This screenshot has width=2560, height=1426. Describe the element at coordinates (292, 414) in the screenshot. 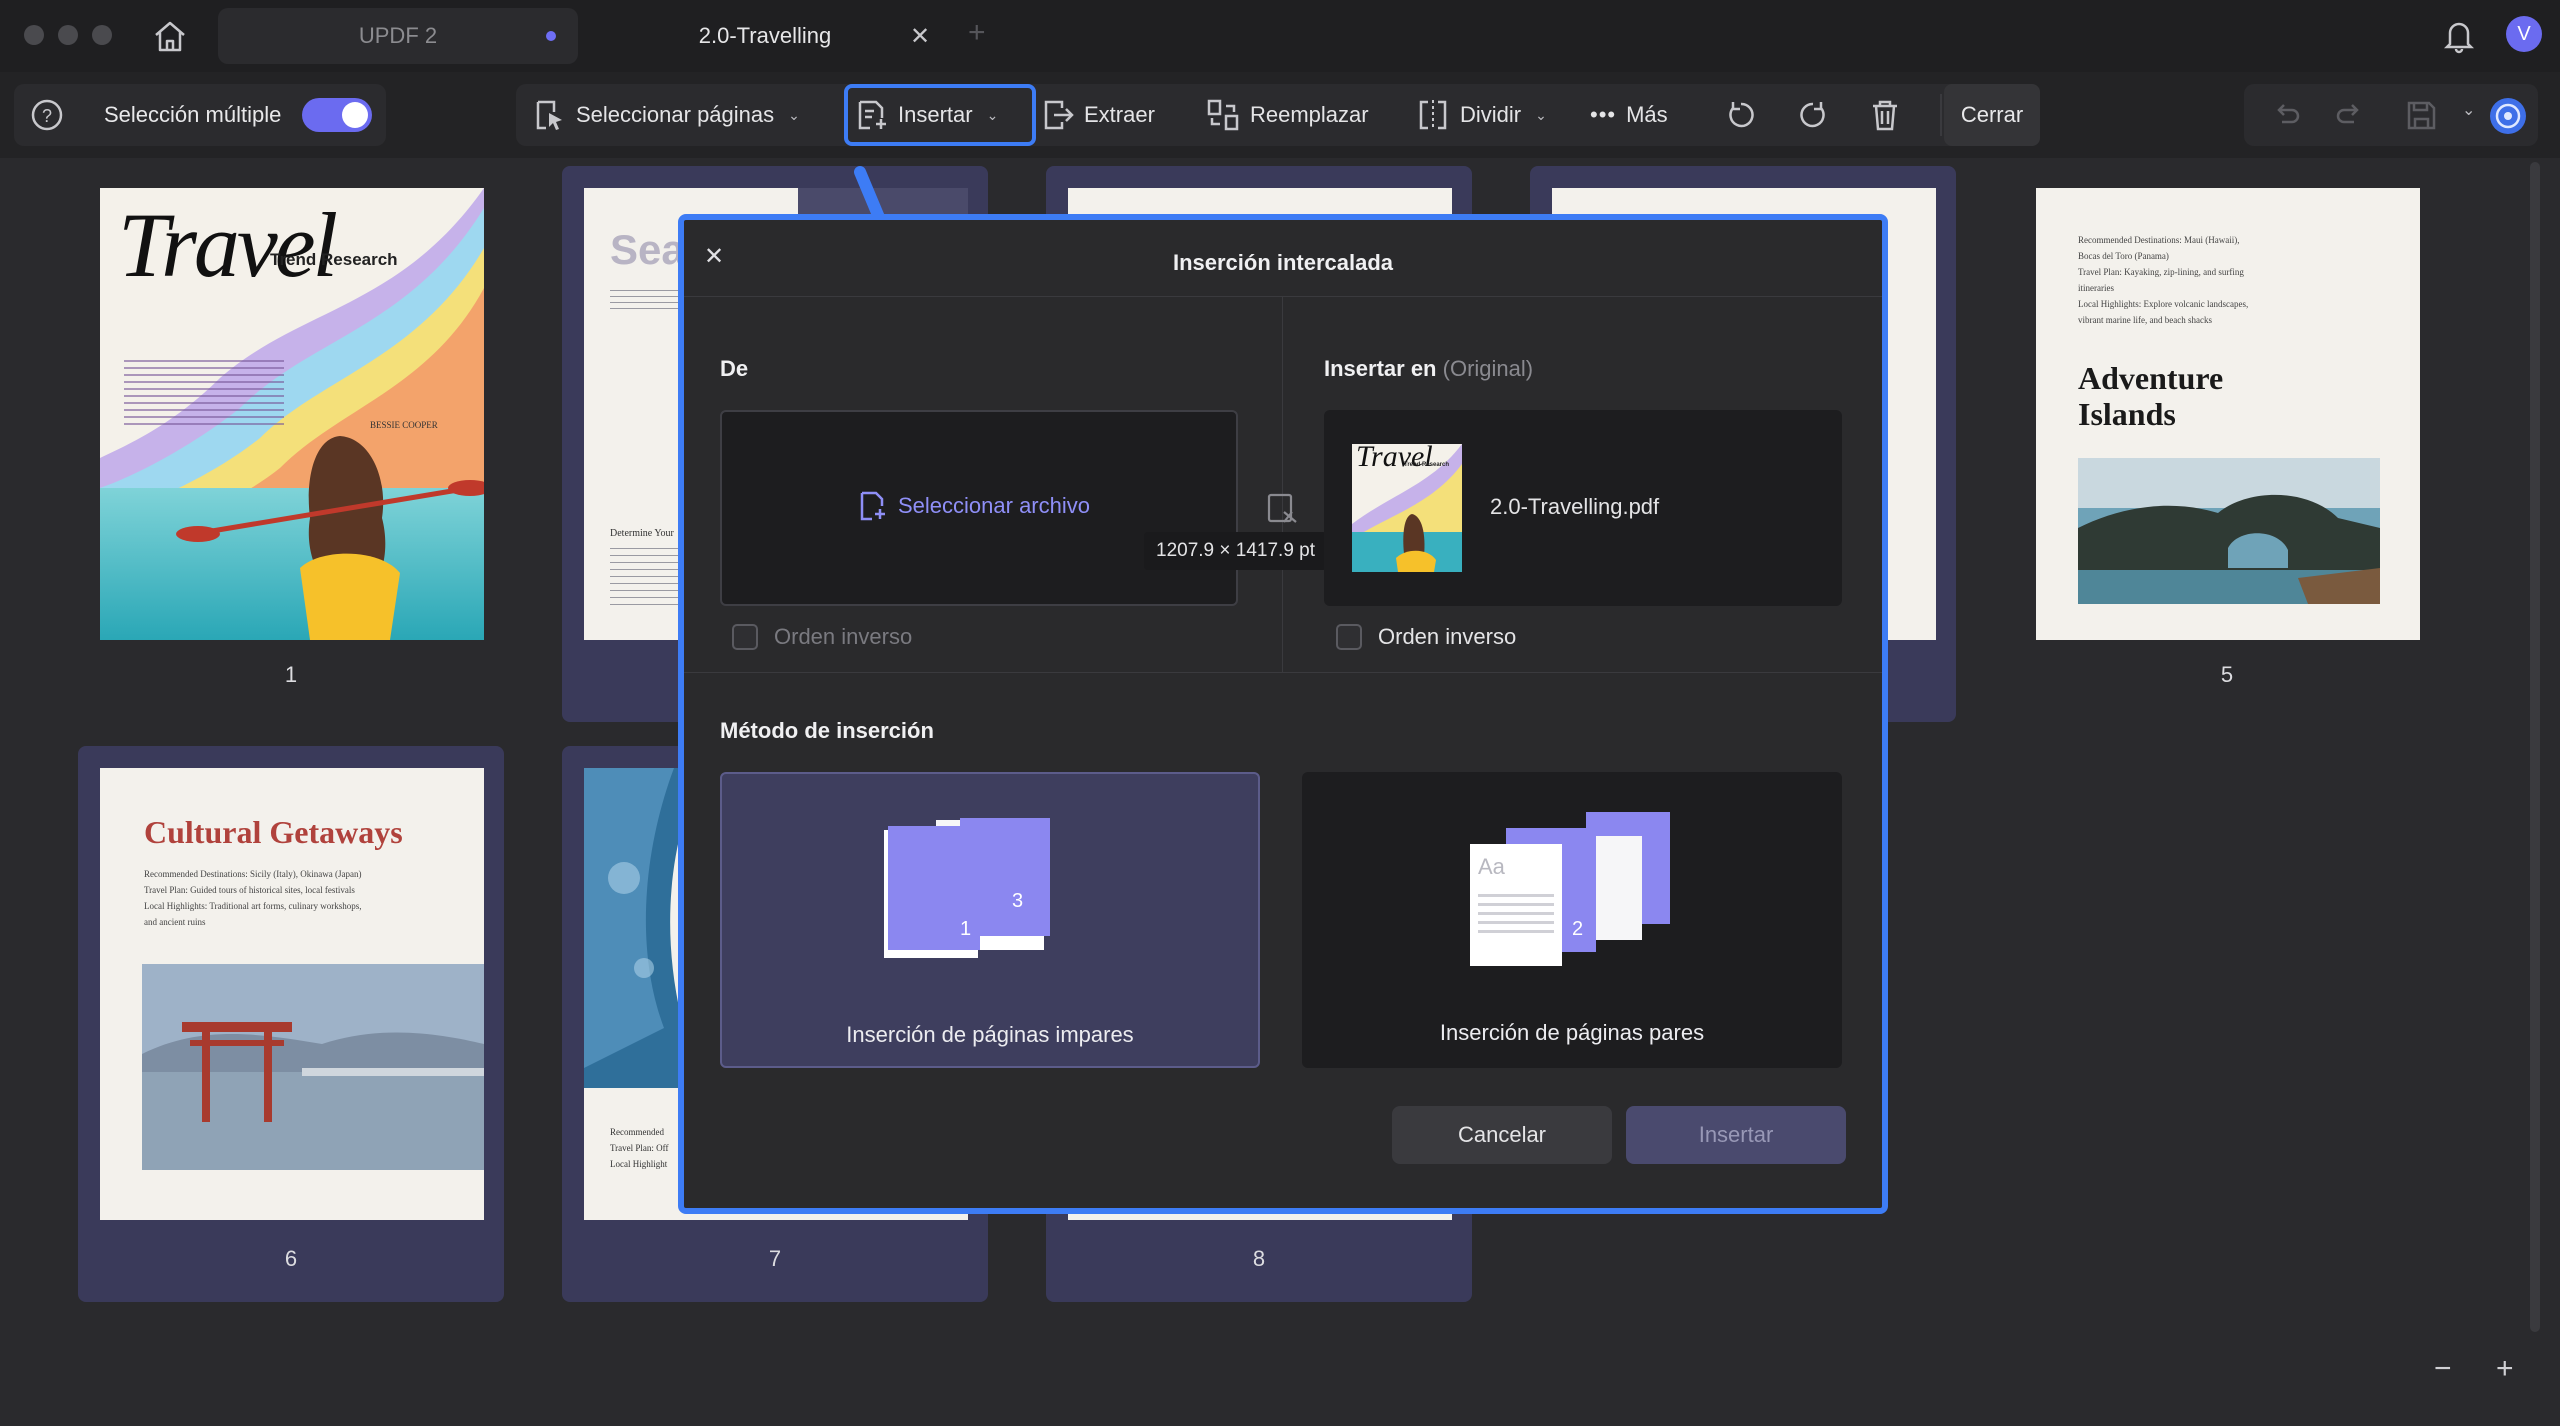

I see `page-image: Travel Trend Research BESSIE COOPER` at that location.